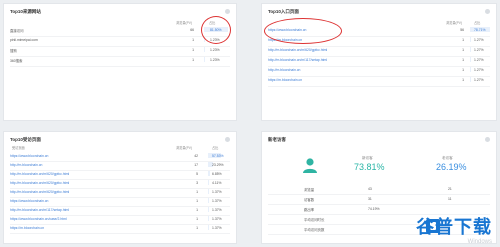 The height and width of the screenshot is (247, 500). Describe the element at coordinates (120, 229) in the screenshot. I see `table-row: https://m.bloorchain.cn 1 1.37%` at that location.